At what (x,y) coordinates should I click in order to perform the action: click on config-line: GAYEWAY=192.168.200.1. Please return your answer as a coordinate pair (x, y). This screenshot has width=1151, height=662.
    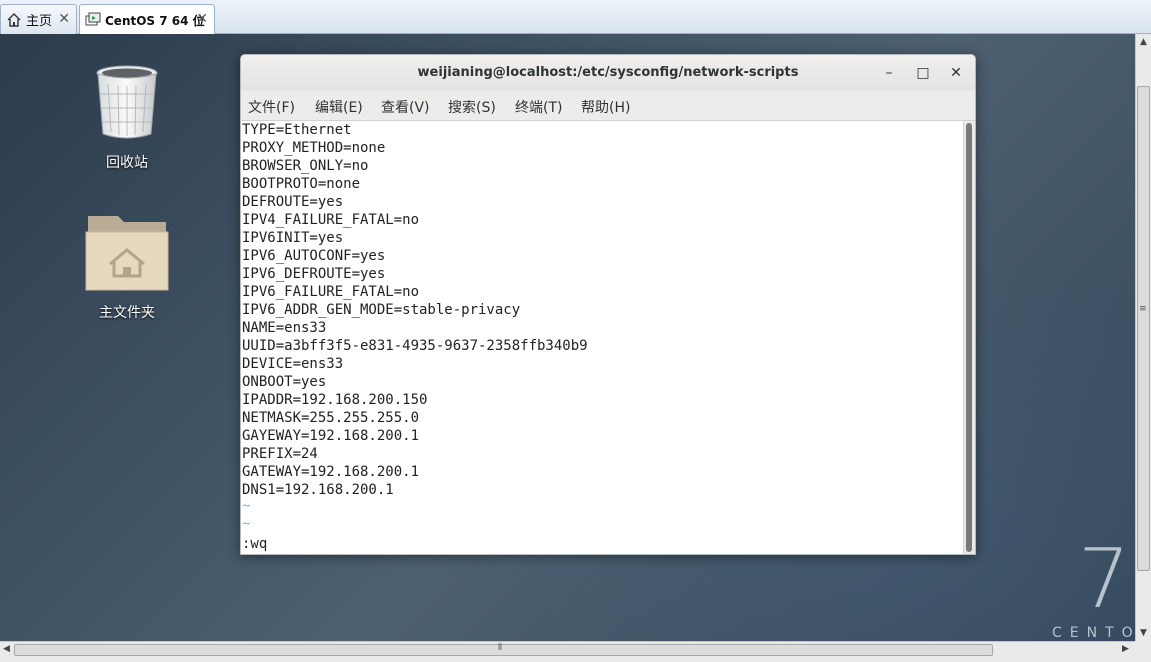
    Looking at the image, I should click on (331, 436).